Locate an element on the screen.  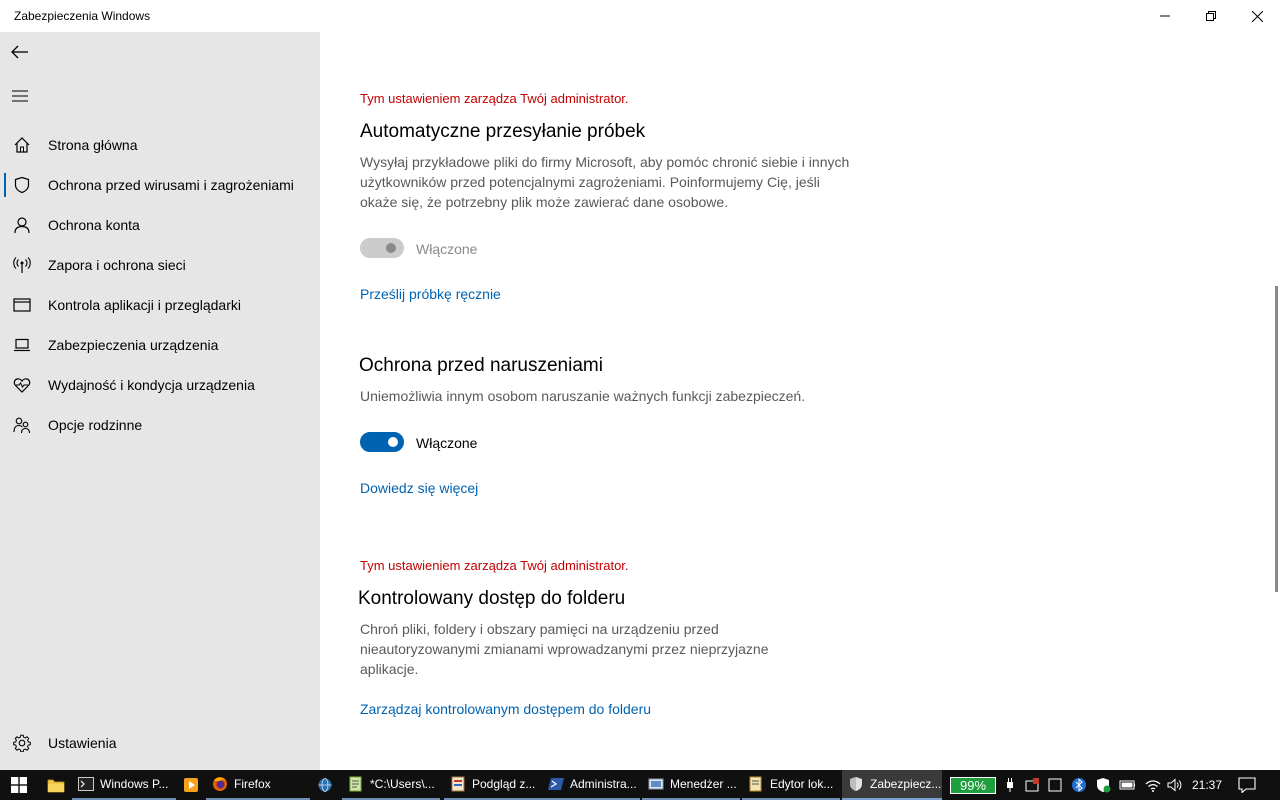
family-icon is located at coordinates (22, 425).